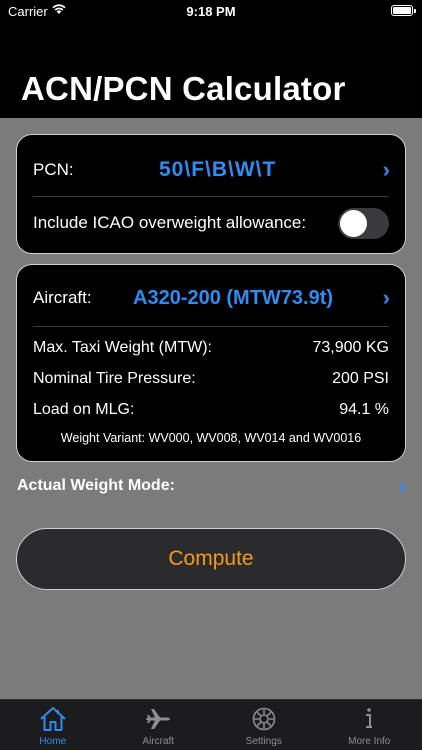 The height and width of the screenshot is (750, 422). Describe the element at coordinates (264, 719) in the screenshot. I see `gear-icon` at that location.